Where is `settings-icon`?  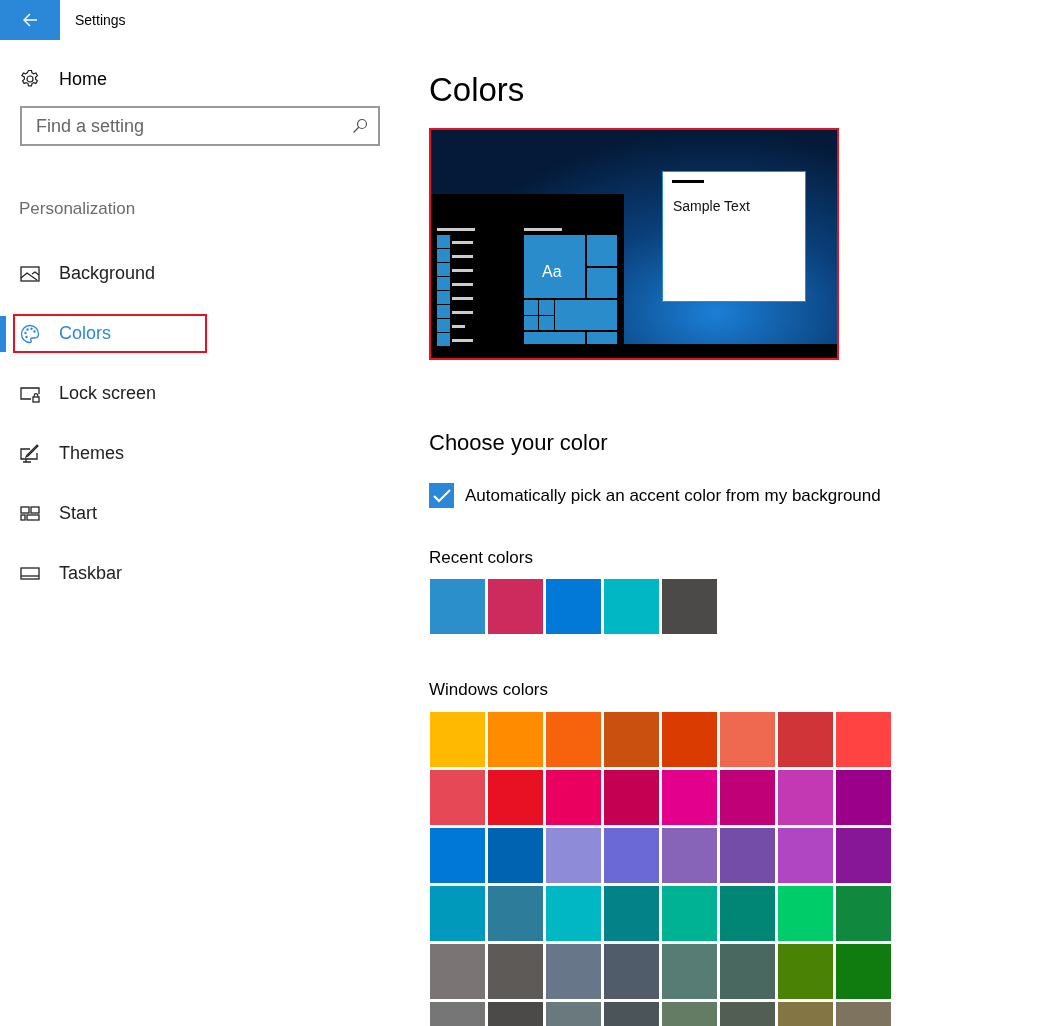
settings-icon is located at coordinates (30, 79).